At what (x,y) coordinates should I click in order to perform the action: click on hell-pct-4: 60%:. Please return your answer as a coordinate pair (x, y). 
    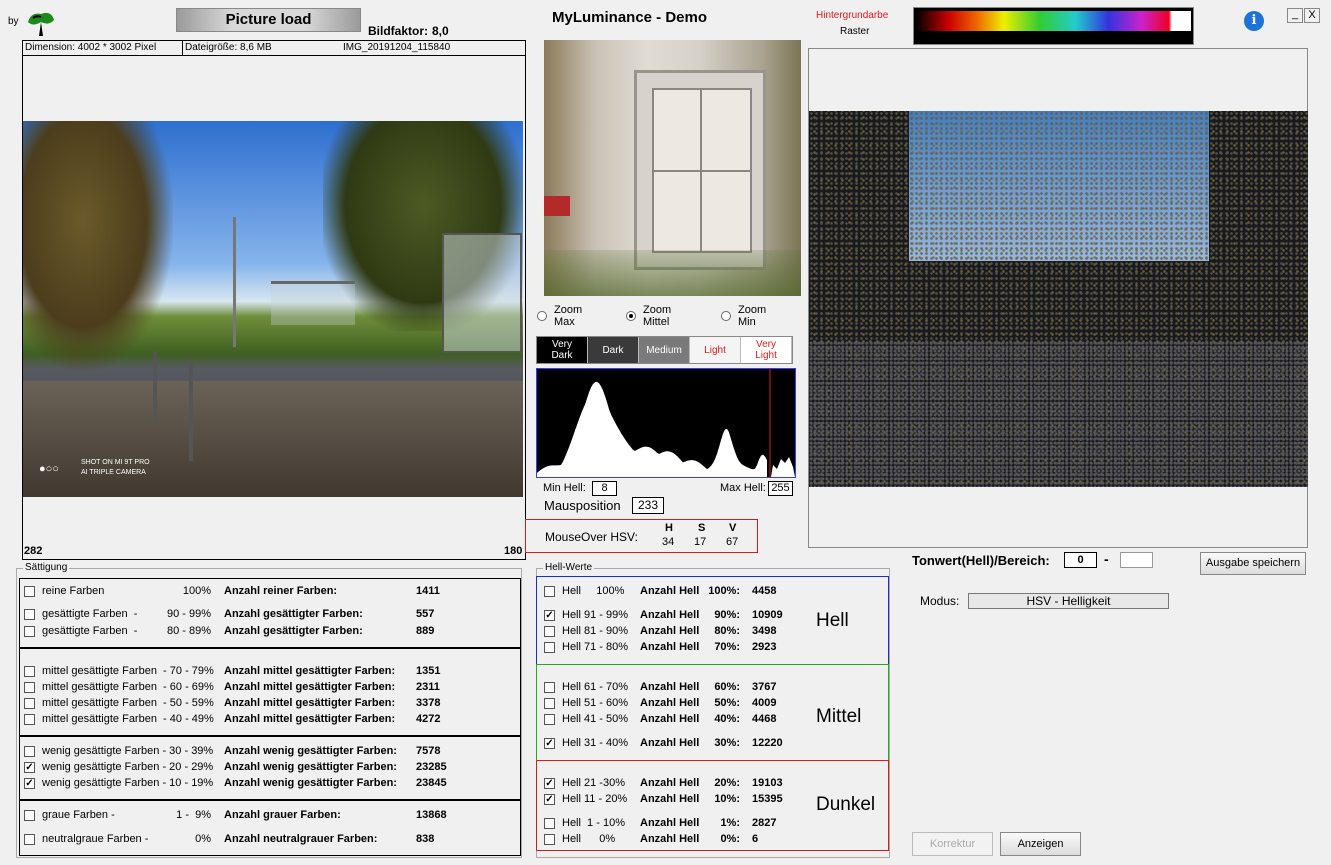
    Looking at the image, I should click on (727, 687).